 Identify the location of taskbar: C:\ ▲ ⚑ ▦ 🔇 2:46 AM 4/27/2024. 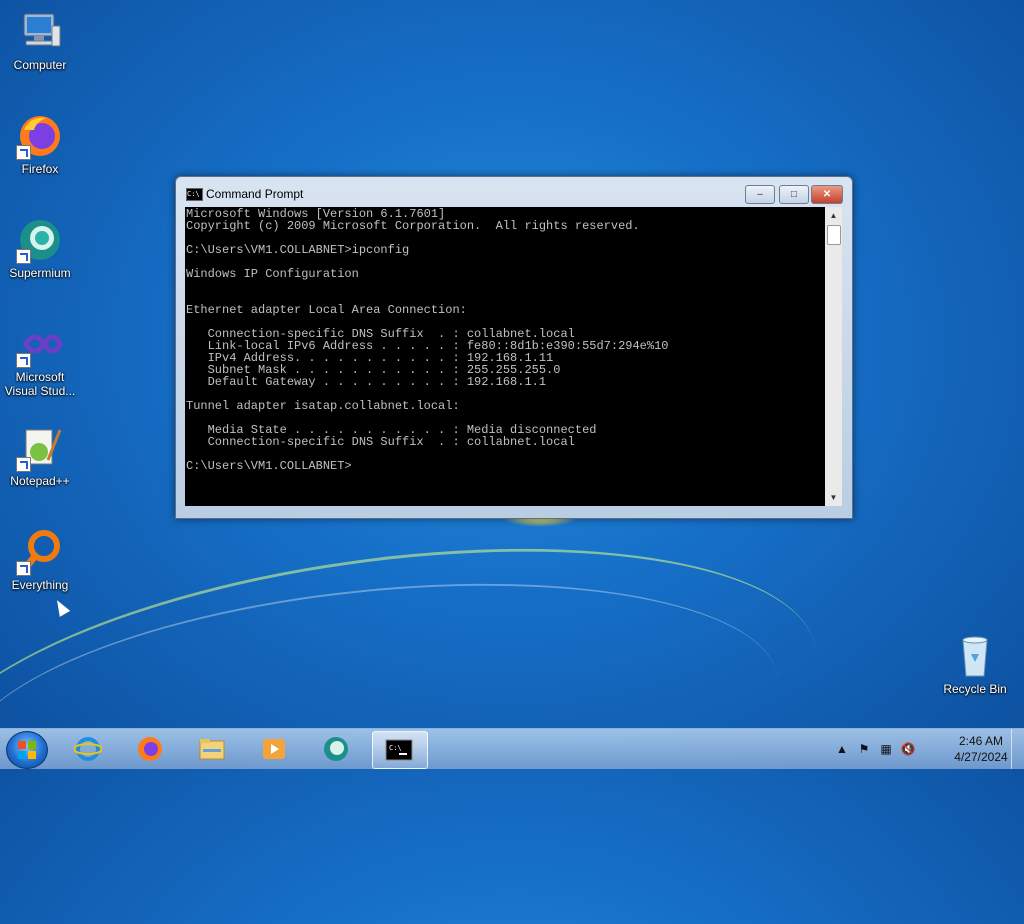
(512, 748).